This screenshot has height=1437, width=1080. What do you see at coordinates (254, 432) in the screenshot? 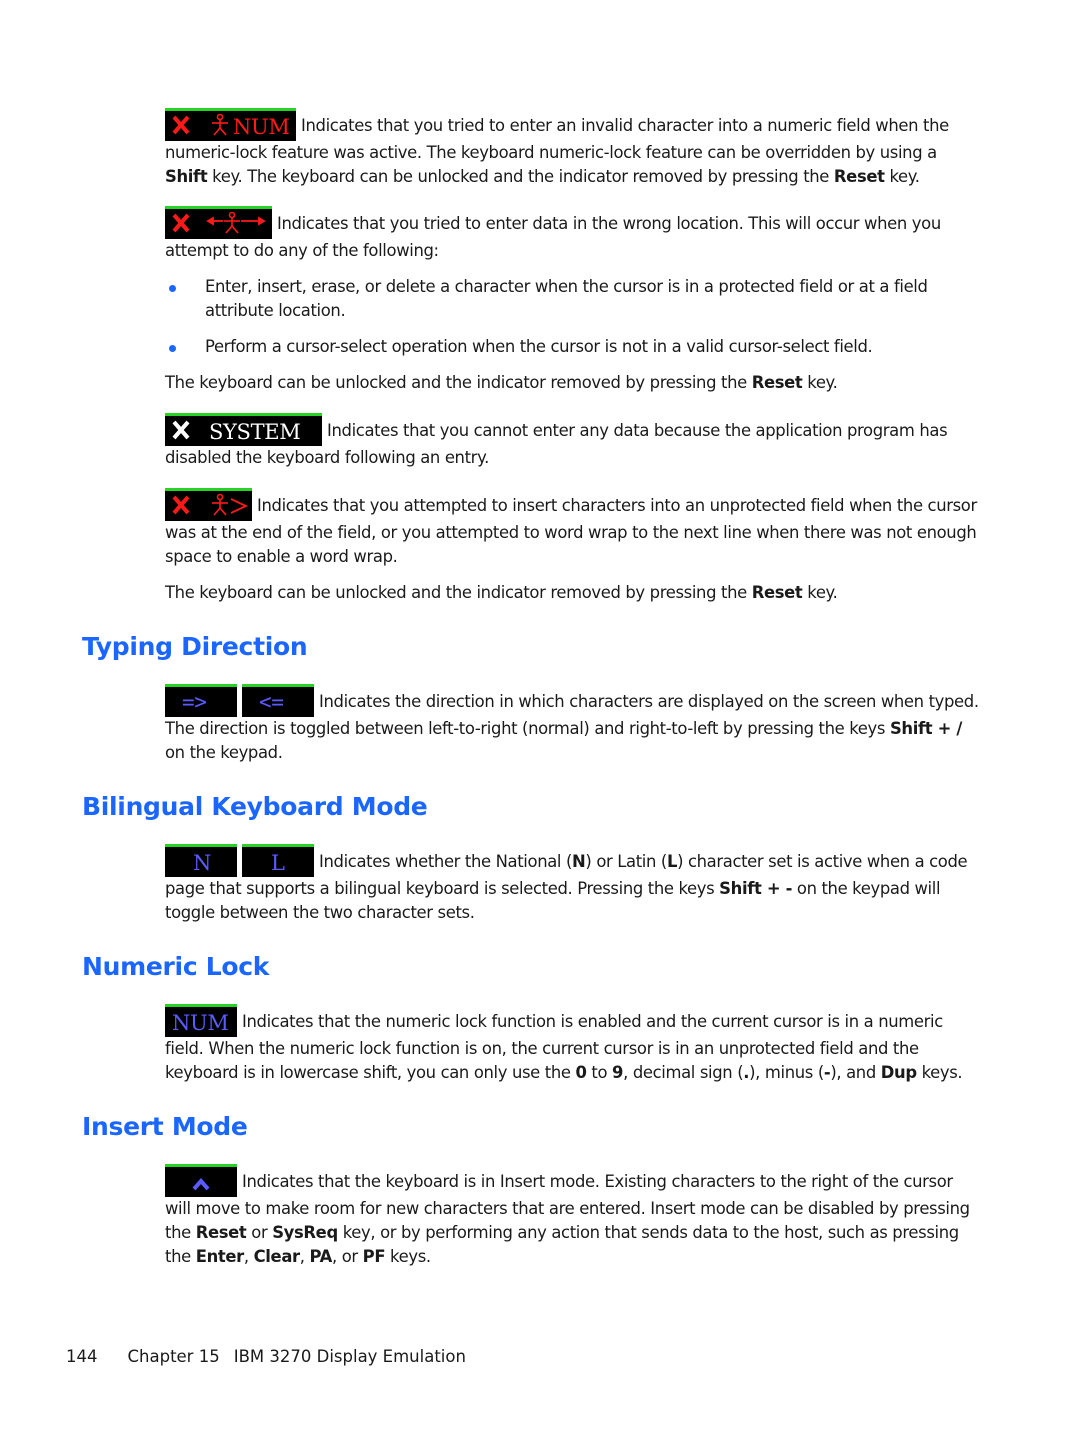
I see `system-text: SYSTEM` at bounding box center [254, 432].